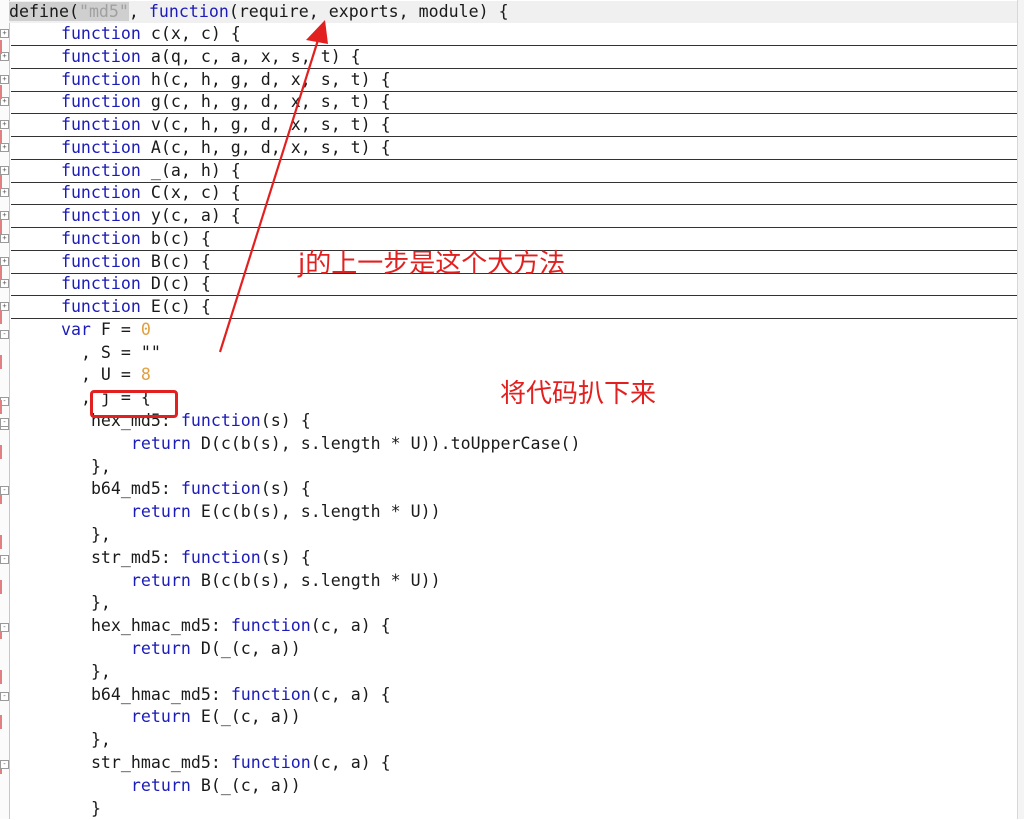 The image size is (1024, 820). Describe the element at coordinates (578, 394) in the screenshot. I see `annotation-note-bottom: 将代码扒下来` at that location.